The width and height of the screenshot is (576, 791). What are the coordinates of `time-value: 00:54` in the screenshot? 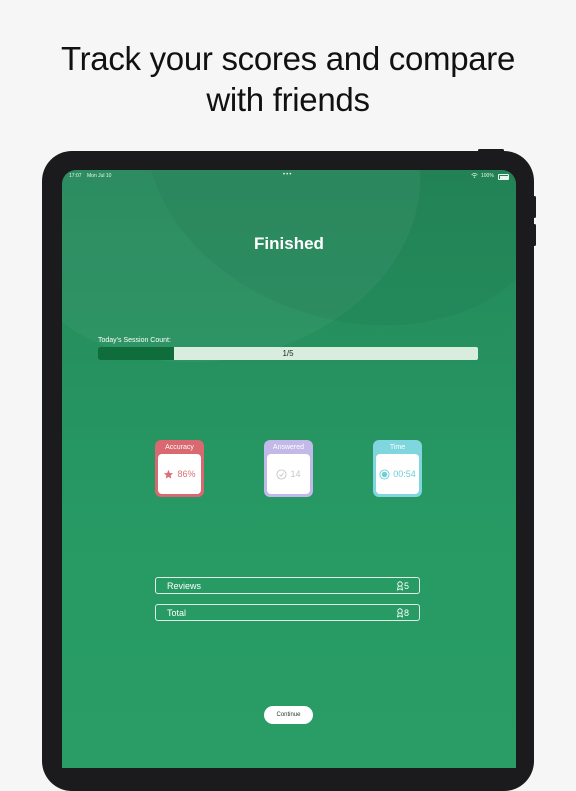 It's located at (404, 474).